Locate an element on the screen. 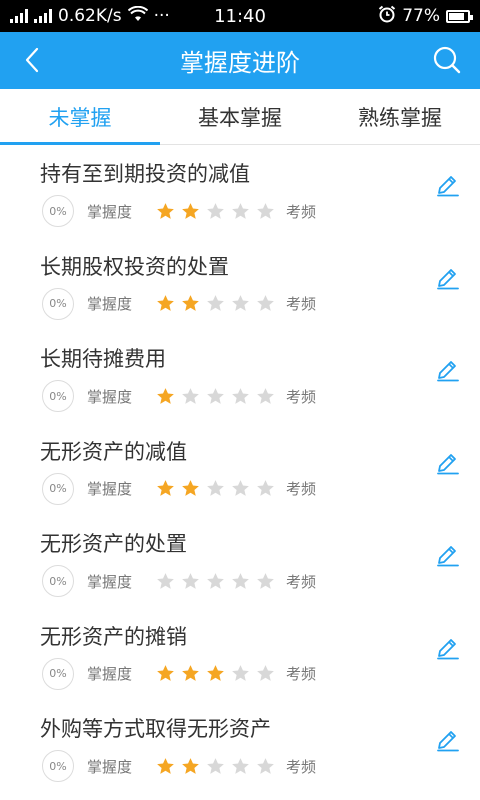 This screenshot has width=480, height=800. battery-percent: 77% is located at coordinates (421, 16).